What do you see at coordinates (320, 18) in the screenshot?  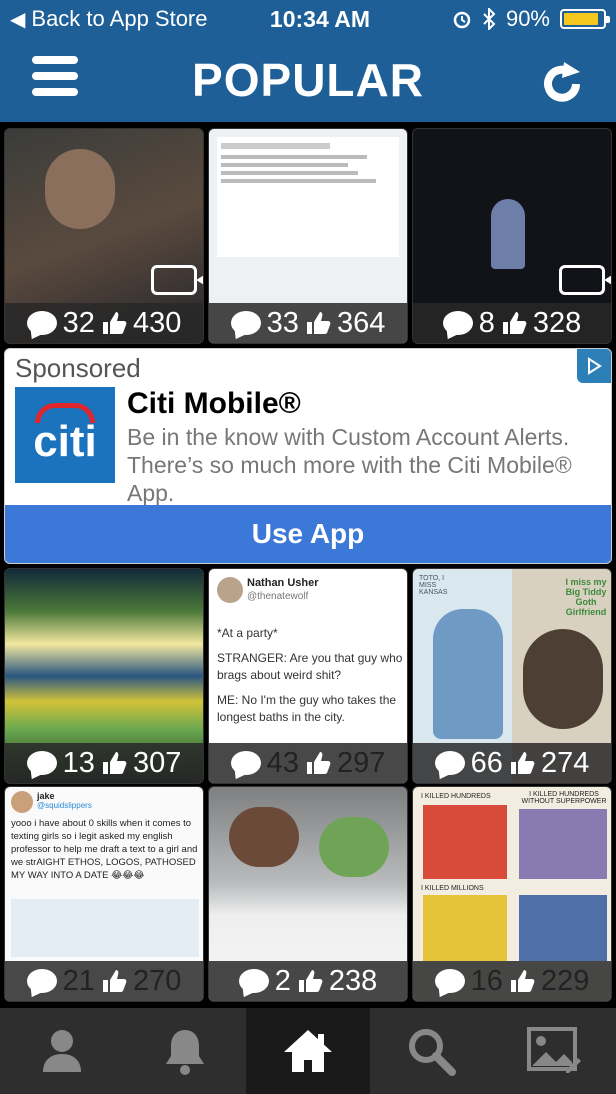 I see `status-time: 10:34 AM` at bounding box center [320, 18].